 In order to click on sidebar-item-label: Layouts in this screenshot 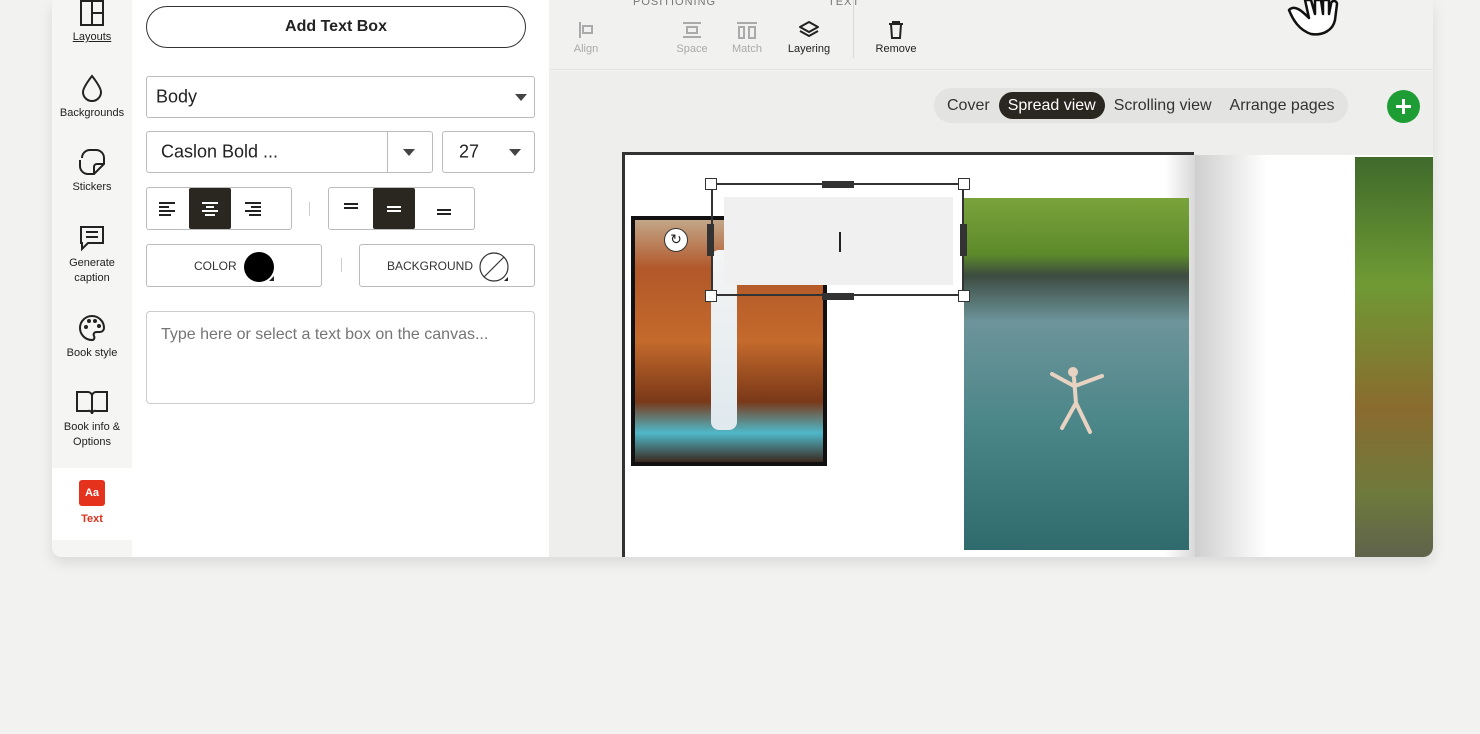, I will do `click(92, 37)`.